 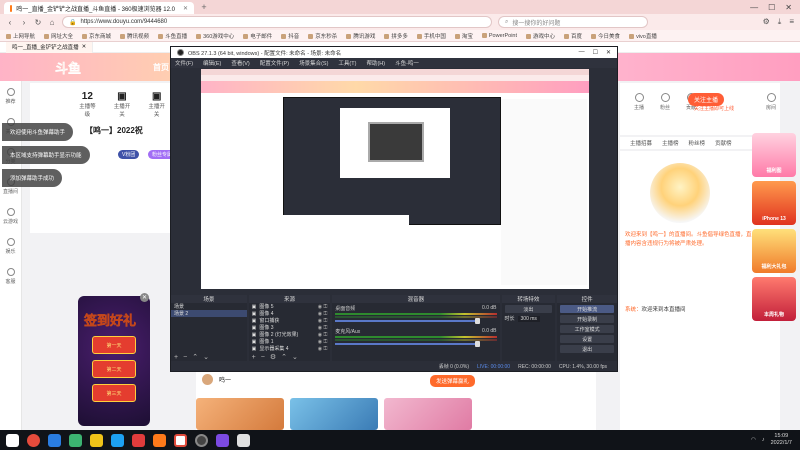 What do you see at coordinates (209, 313) in the screenshot?
I see `scene-item: 场景 2` at bounding box center [209, 313].